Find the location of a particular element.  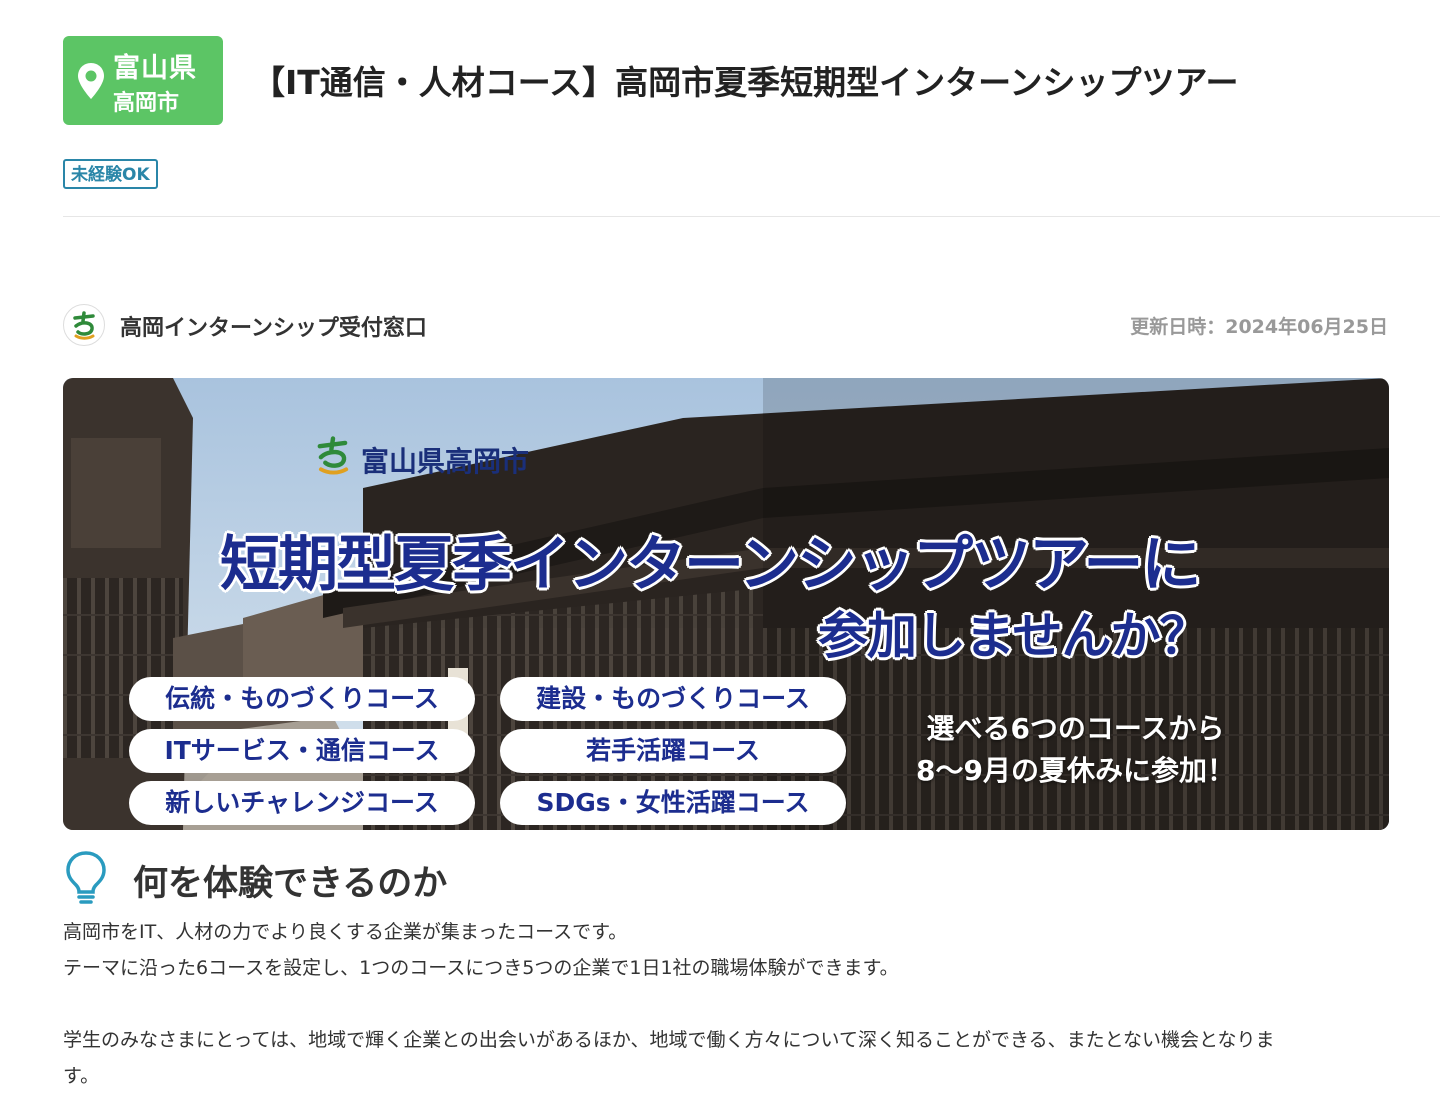

section-paragraph: す。 is located at coordinates (81, 1076).